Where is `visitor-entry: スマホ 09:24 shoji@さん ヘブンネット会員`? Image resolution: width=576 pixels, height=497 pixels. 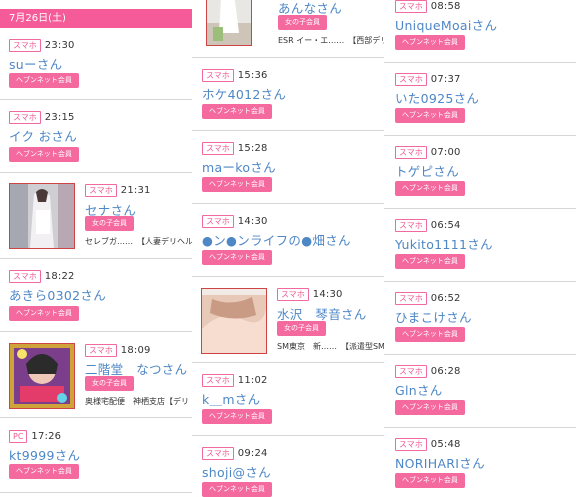 visitor-entry: スマホ 09:24 shoji@さん ヘブンネット会員 is located at coordinates (288, 466).